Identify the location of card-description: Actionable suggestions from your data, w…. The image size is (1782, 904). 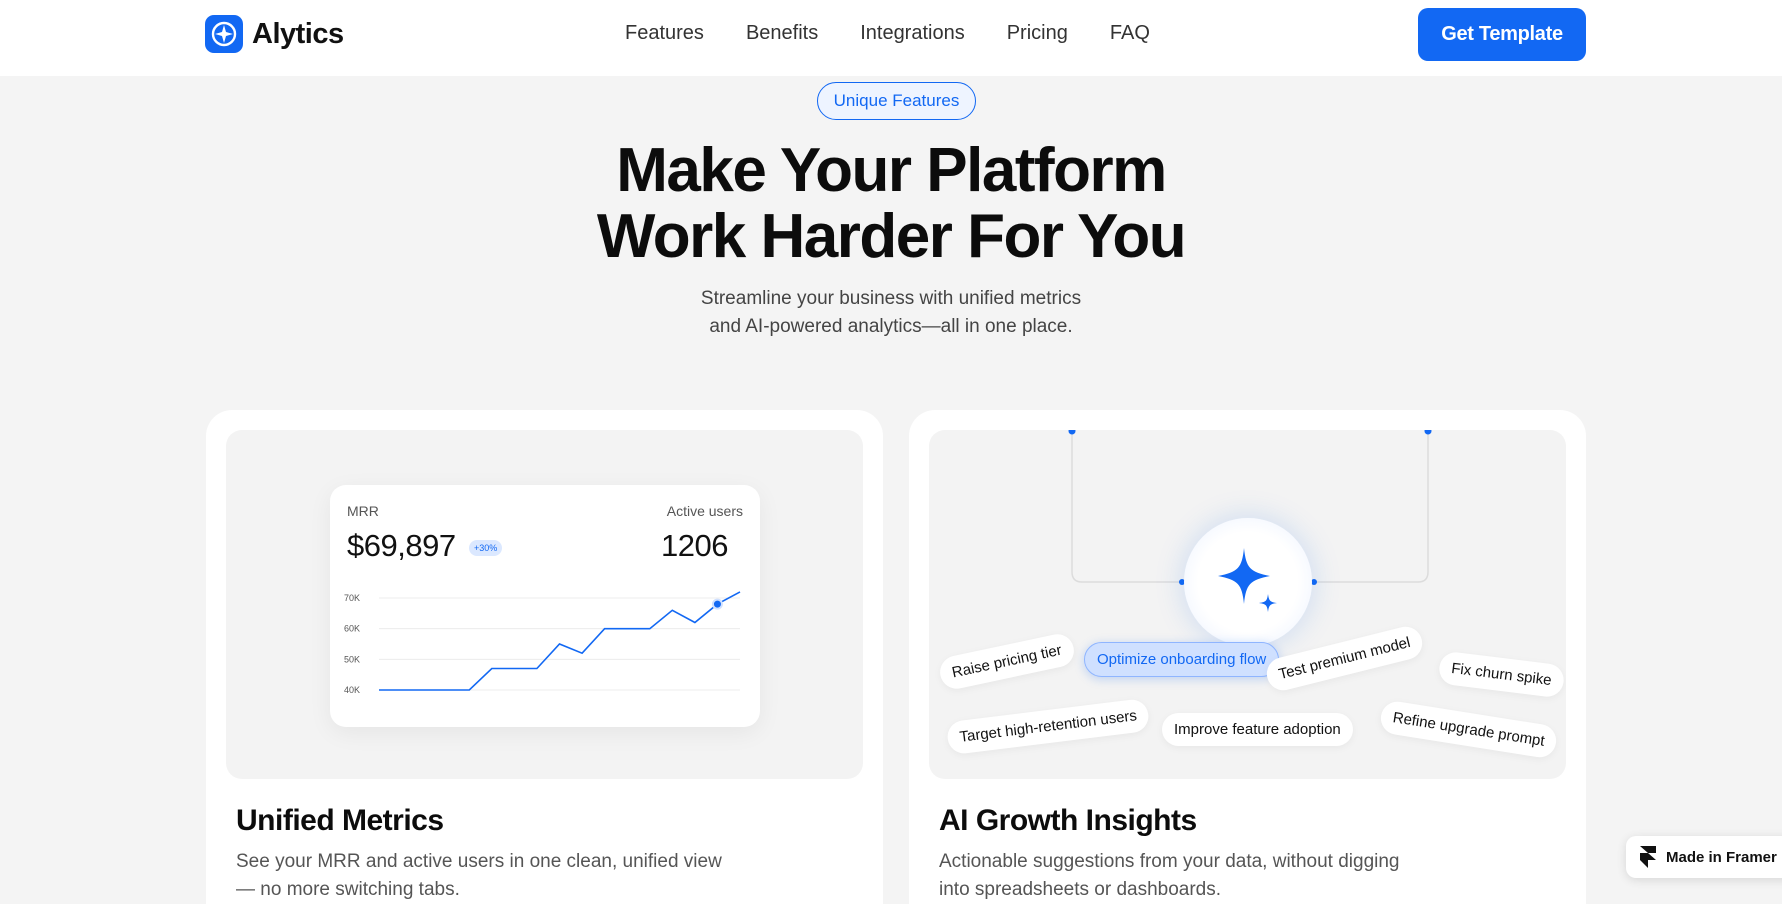
(1199, 876).